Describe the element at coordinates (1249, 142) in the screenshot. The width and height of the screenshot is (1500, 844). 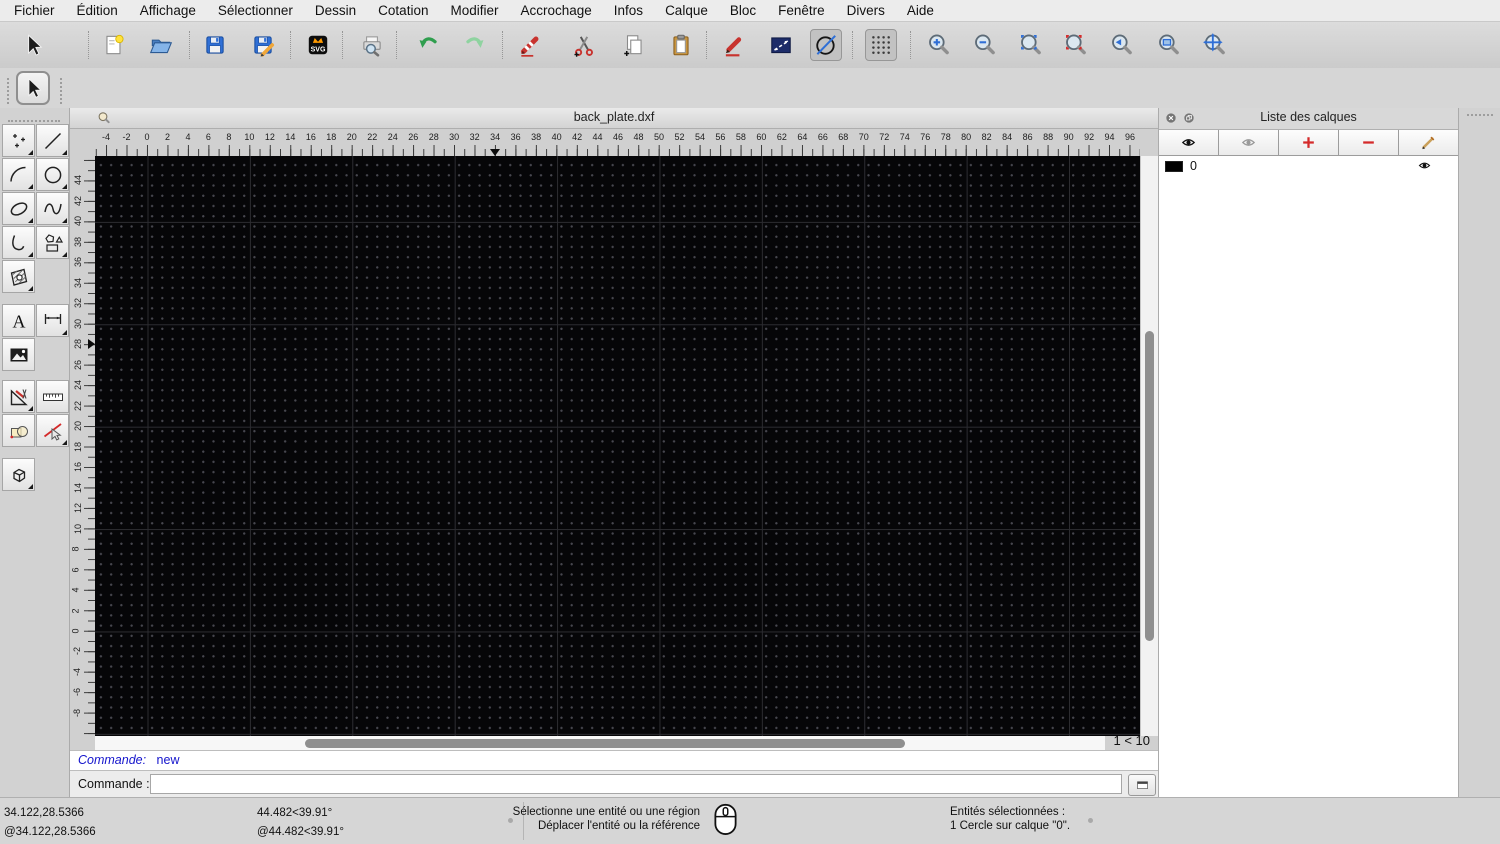
I see `hide-all-layers-button` at that location.